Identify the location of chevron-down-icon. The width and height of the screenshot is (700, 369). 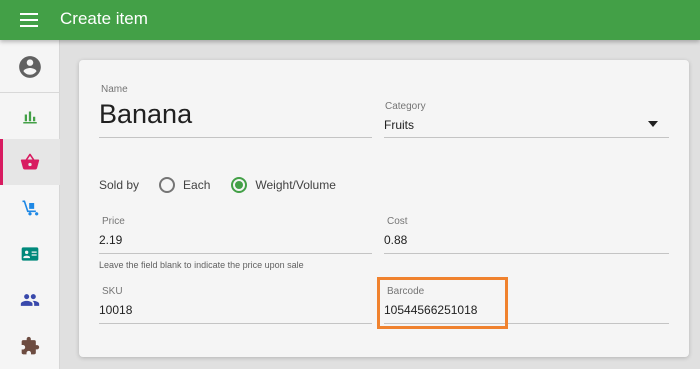
(653, 124).